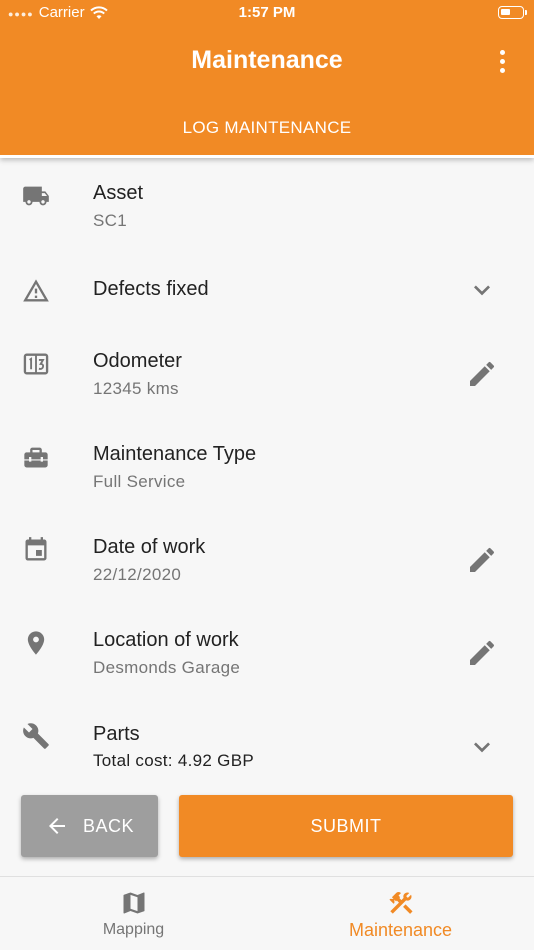 The height and width of the screenshot is (950, 534). What do you see at coordinates (267, 569) in the screenshot?
I see `list-item-date-of-work: Date of work 22/12/2020` at bounding box center [267, 569].